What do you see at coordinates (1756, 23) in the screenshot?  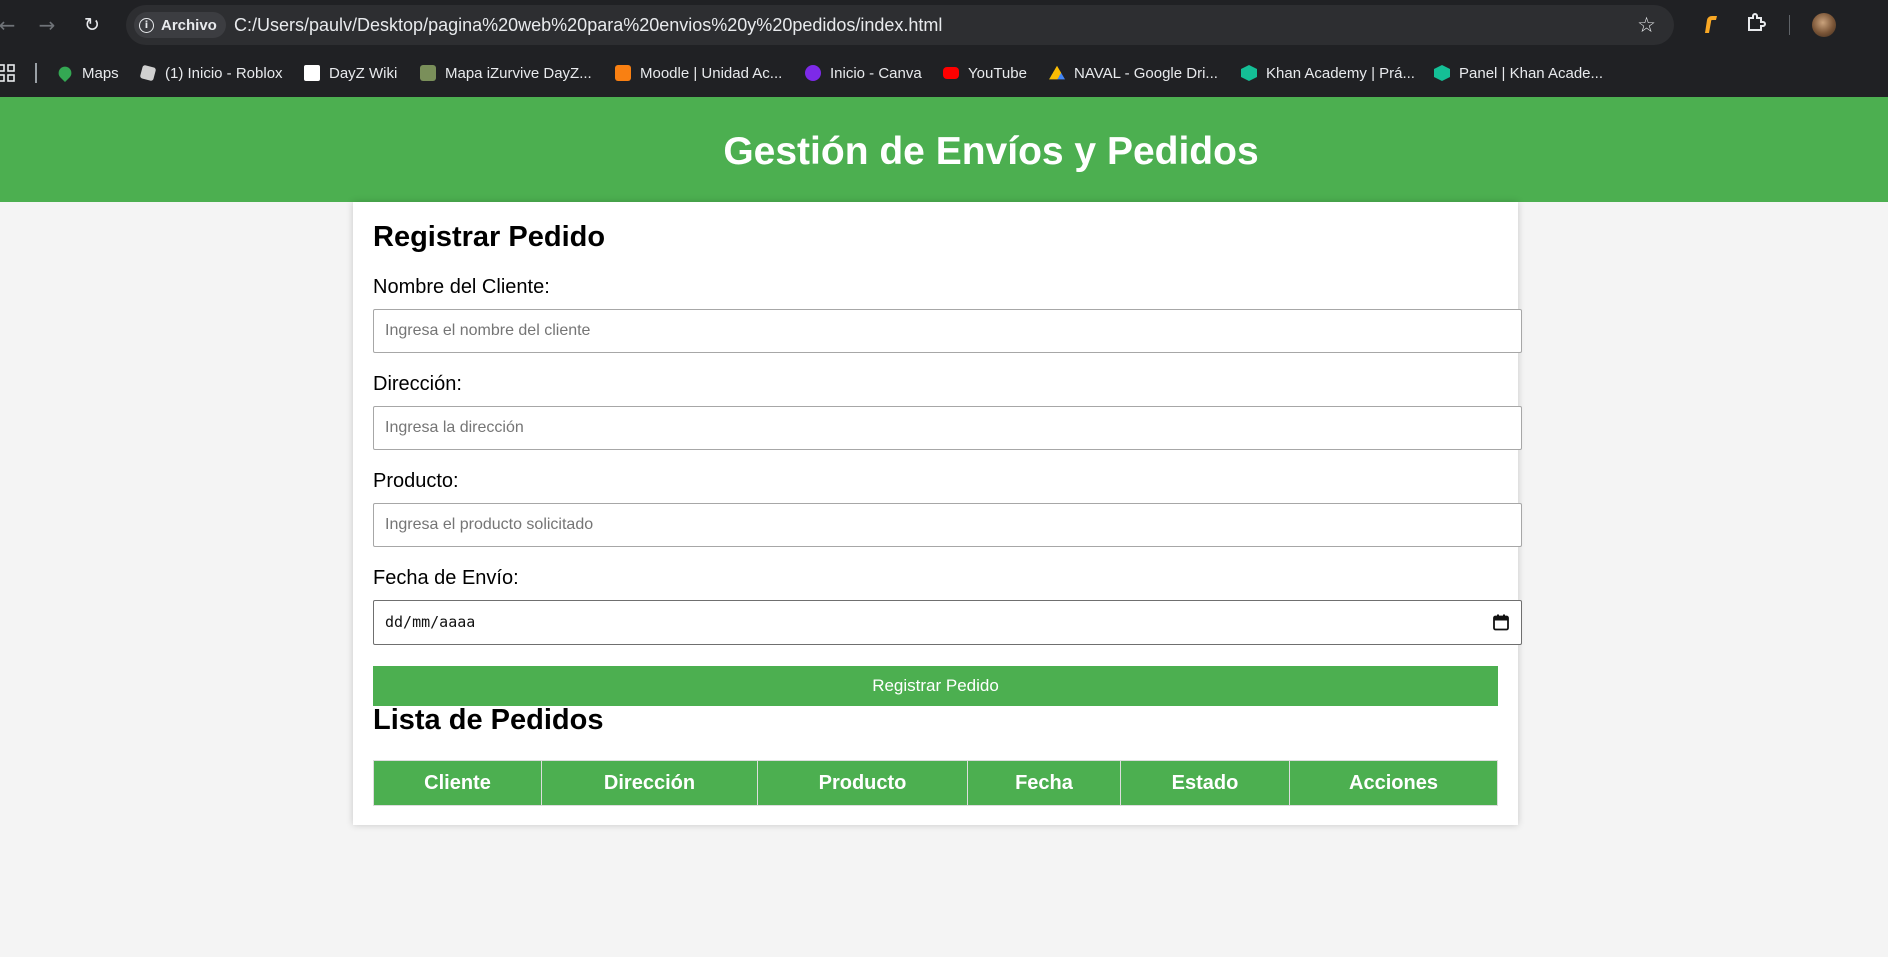 I see `puzzle-icon` at bounding box center [1756, 23].